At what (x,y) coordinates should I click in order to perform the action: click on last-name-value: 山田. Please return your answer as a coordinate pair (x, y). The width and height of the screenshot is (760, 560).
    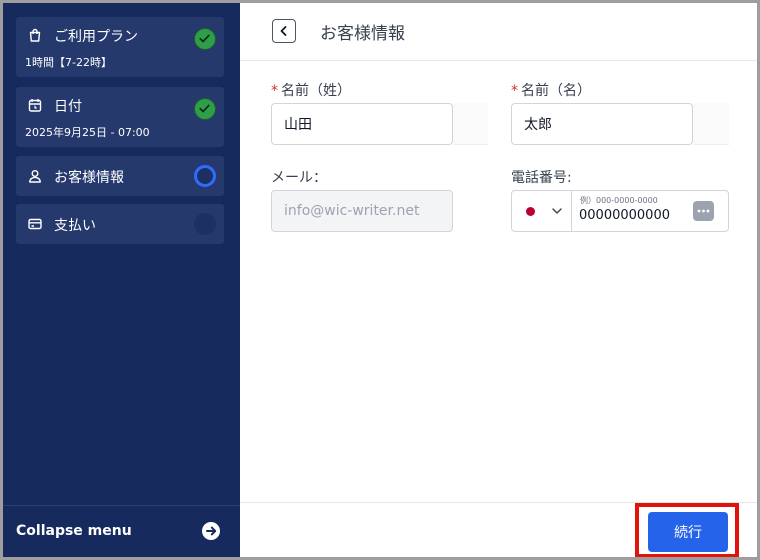
    Looking at the image, I should click on (298, 125).